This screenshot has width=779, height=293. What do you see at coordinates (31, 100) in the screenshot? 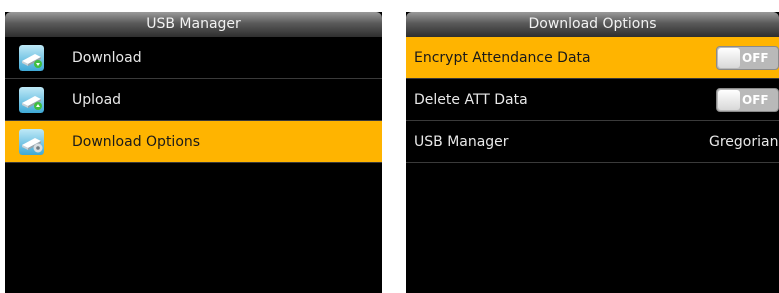
I see `upload-icon` at bounding box center [31, 100].